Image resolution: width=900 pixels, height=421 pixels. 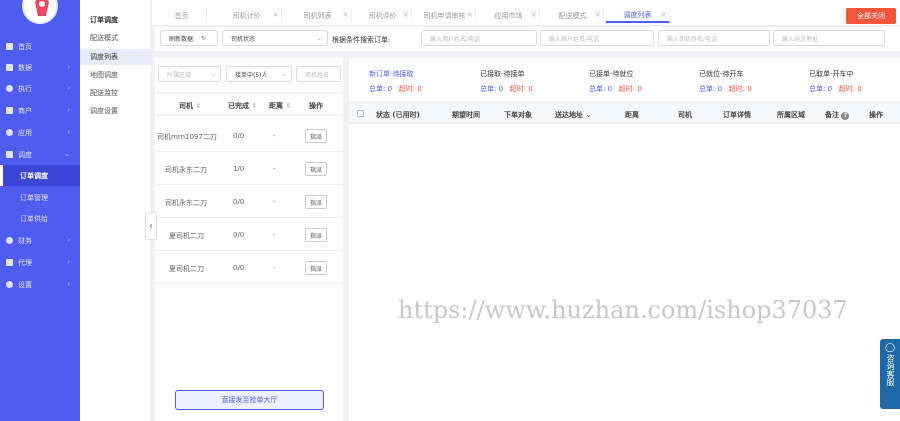 What do you see at coordinates (821, 89) in the screenshot?
I see `stat-total: 总单: 0` at bounding box center [821, 89].